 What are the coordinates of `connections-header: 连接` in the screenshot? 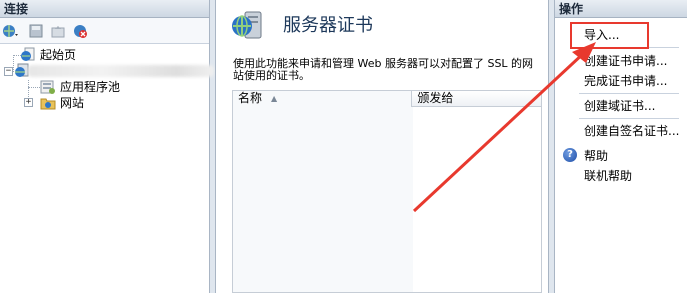 It's located at (104, 9).